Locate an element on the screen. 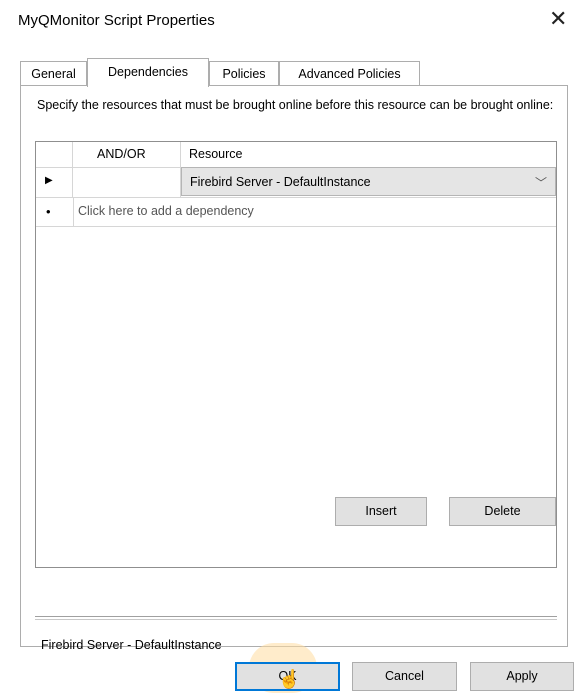 This screenshot has height=693, width=574. resource-dropdown-value: Firebird Server - DefaultInstance is located at coordinates (280, 182).